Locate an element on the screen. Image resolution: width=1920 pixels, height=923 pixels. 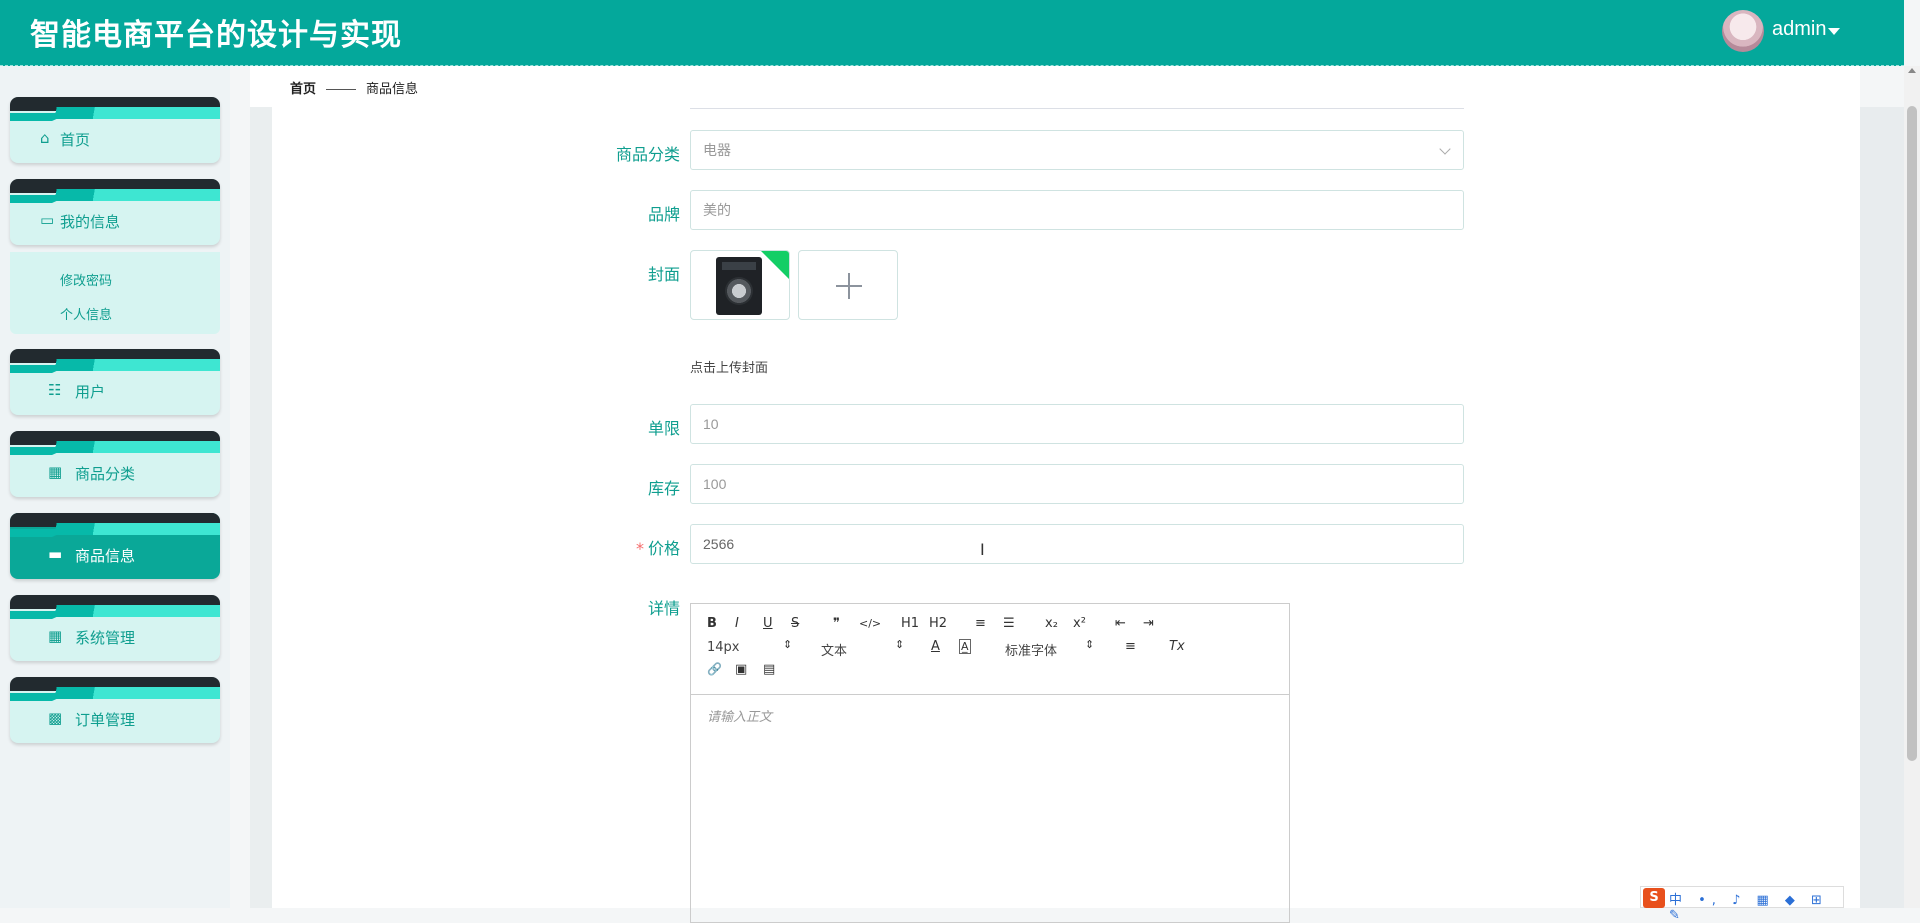
sidebar-item-label: 商品信息 is located at coordinates (105, 556).